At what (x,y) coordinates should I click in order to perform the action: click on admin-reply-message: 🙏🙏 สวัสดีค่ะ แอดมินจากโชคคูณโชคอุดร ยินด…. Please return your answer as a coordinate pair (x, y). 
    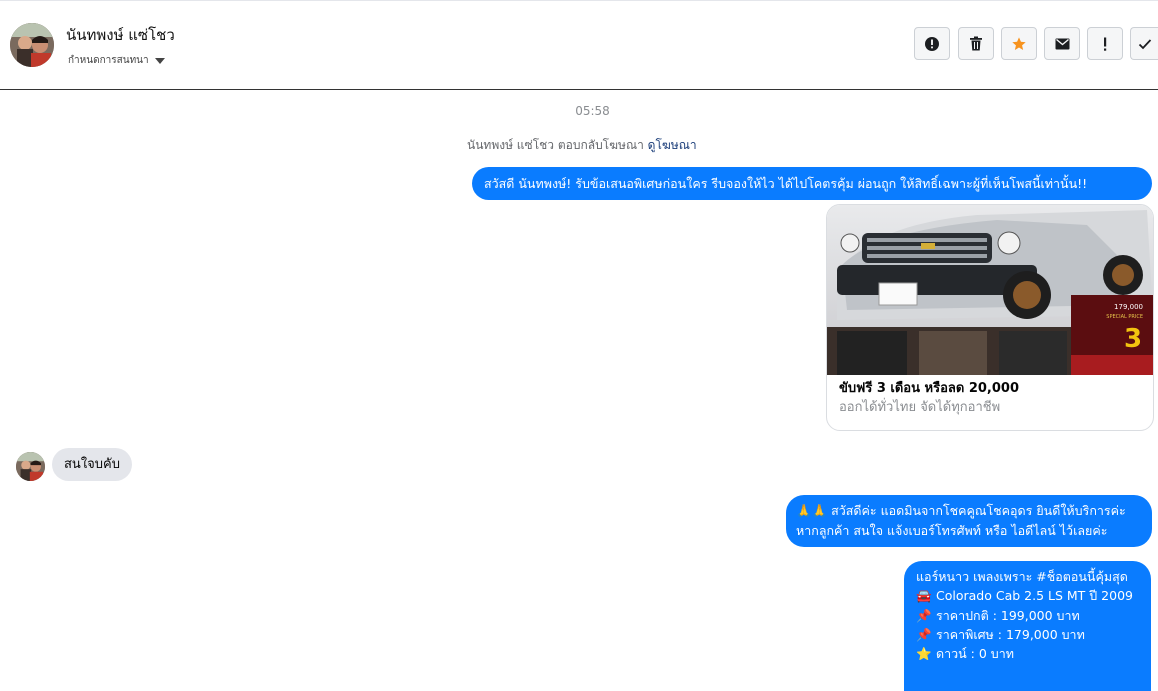
    Looking at the image, I should click on (969, 521).